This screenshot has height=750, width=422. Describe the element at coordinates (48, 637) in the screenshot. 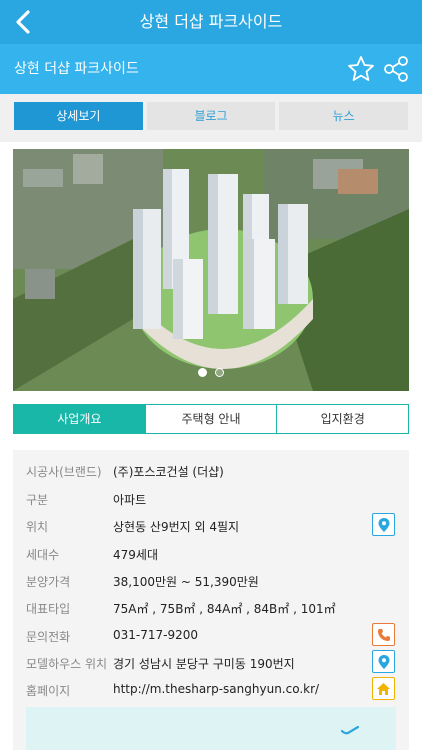

I see `detail-label: 문의전화` at that location.